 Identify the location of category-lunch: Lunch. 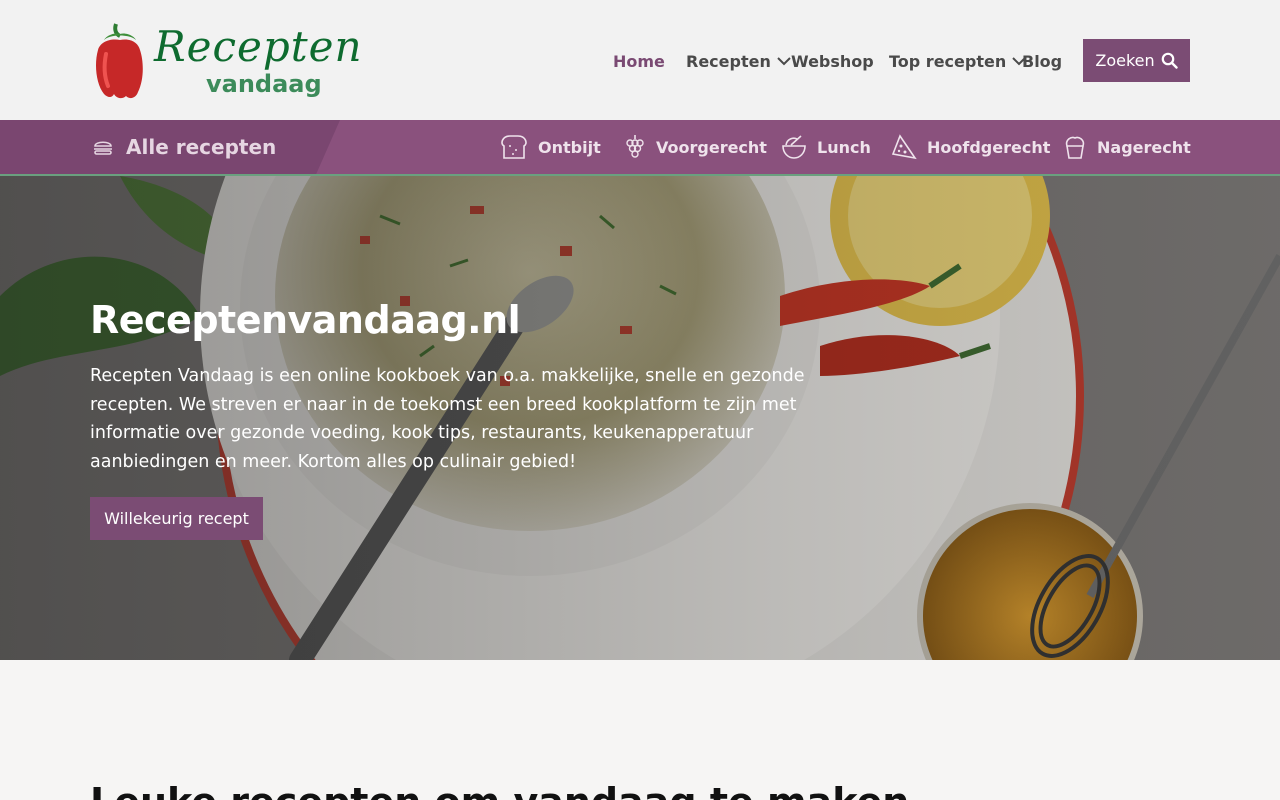
(826, 147).